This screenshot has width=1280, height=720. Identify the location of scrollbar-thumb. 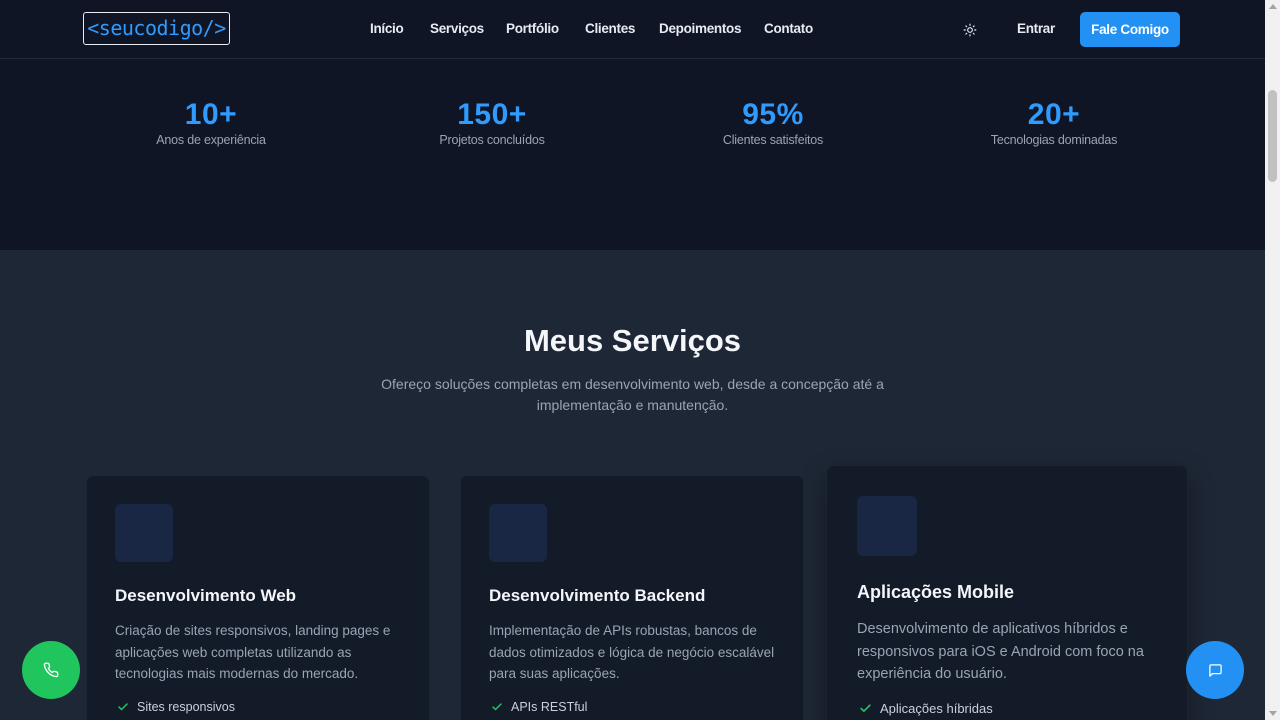
(1272, 136).